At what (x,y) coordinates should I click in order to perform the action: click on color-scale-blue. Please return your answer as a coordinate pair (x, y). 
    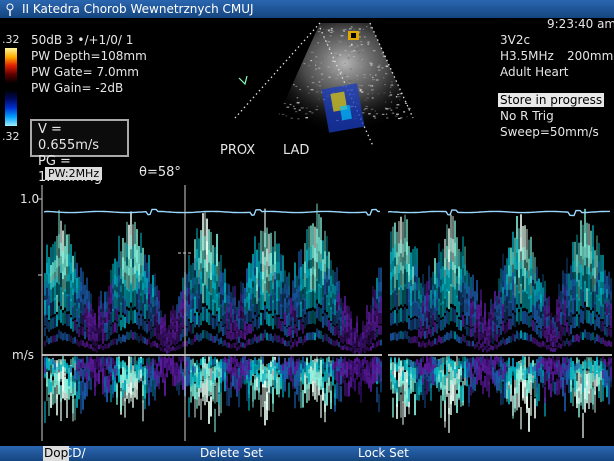
    Looking at the image, I should click on (11, 108).